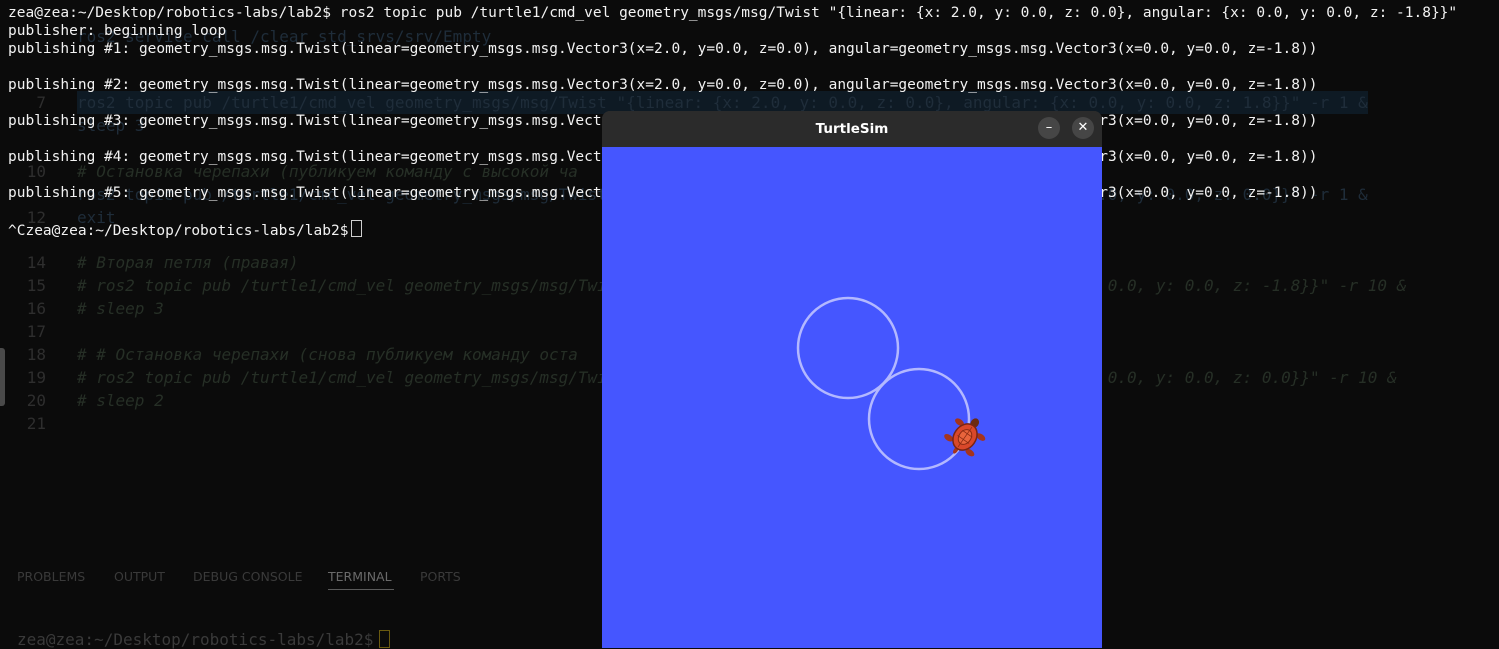 Image resolution: width=1499 pixels, height=649 pixels. I want to click on line-number: 20, so click(36, 400).